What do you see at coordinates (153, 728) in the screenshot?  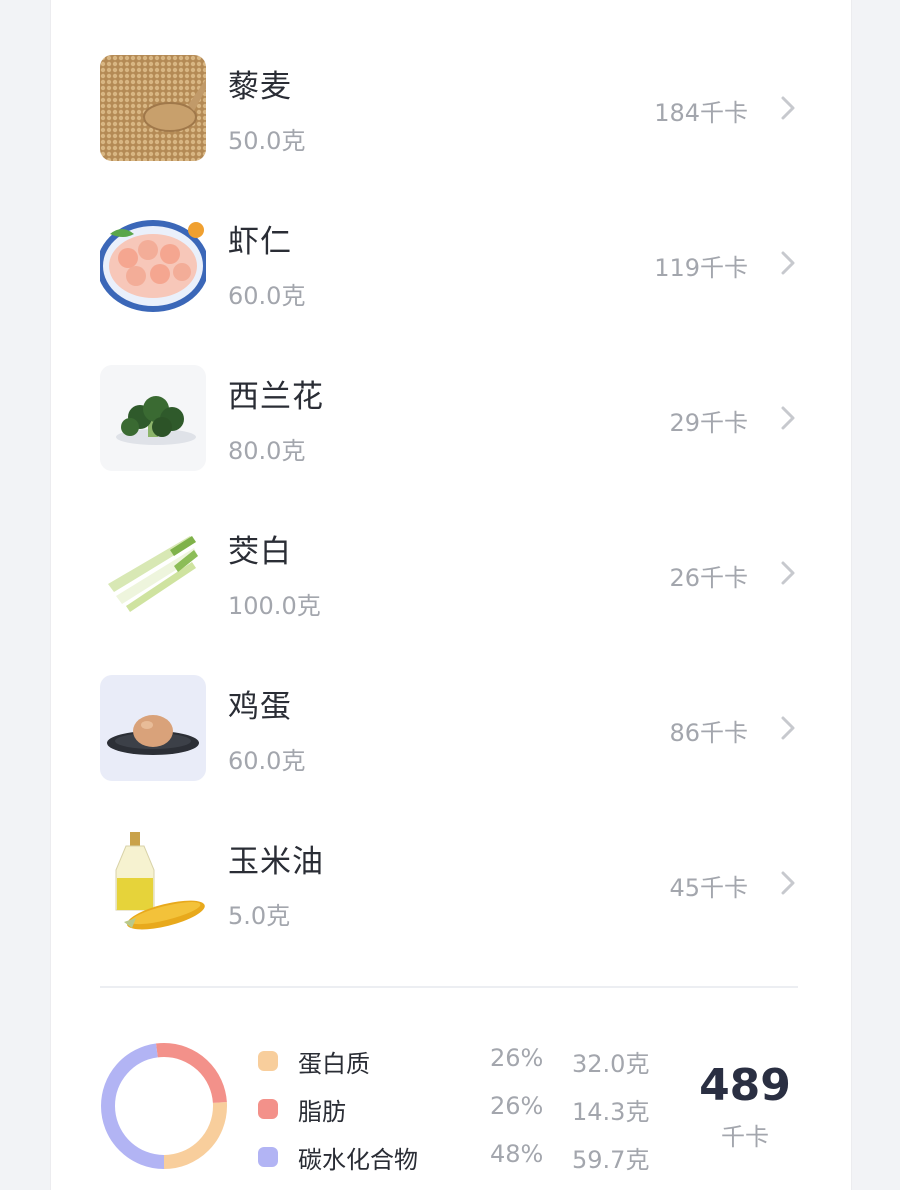 I see `egg-image` at bounding box center [153, 728].